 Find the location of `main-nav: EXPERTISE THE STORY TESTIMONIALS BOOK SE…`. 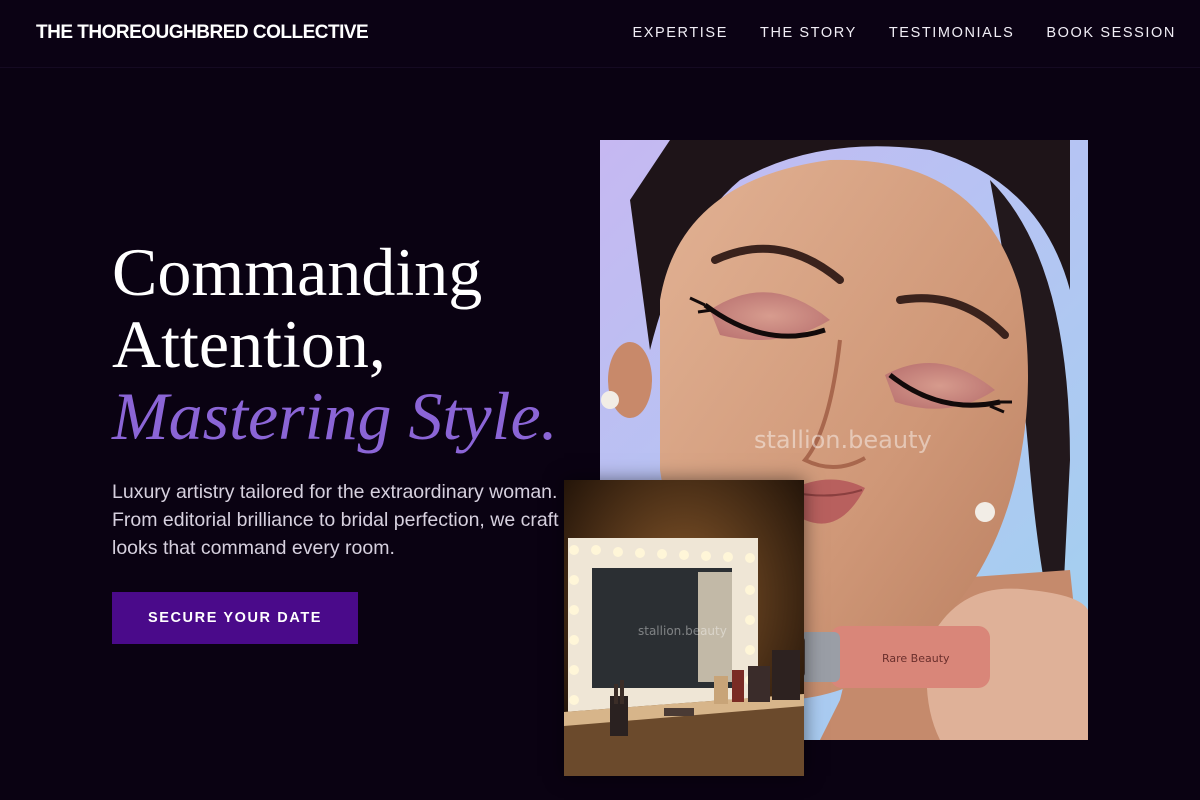

main-nav: EXPERTISE THE STORY TESTIMONIALS BOOK SE… is located at coordinates (904, 33).